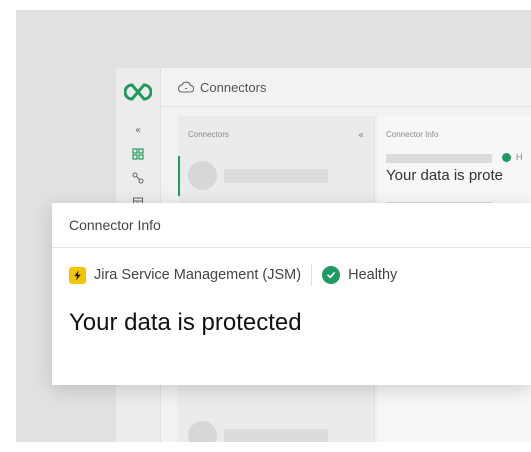 The image size is (531, 452). What do you see at coordinates (185, 322) in the screenshot?
I see `card-title: Your data is protected` at bounding box center [185, 322].